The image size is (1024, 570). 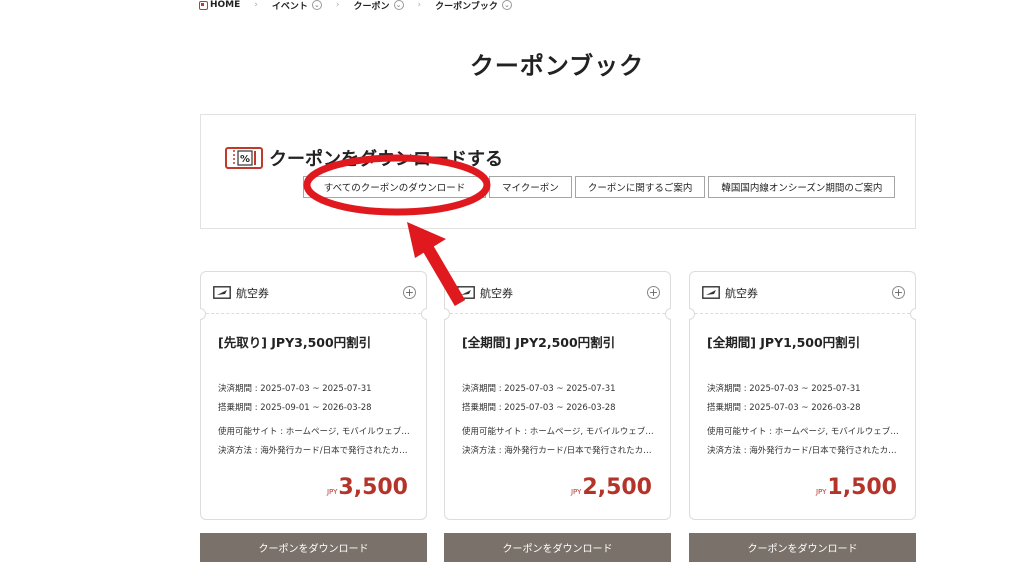 What do you see at coordinates (539, 342) in the screenshot?
I see `coupon-title: [全期間] JPY2,500円割引` at bounding box center [539, 342].